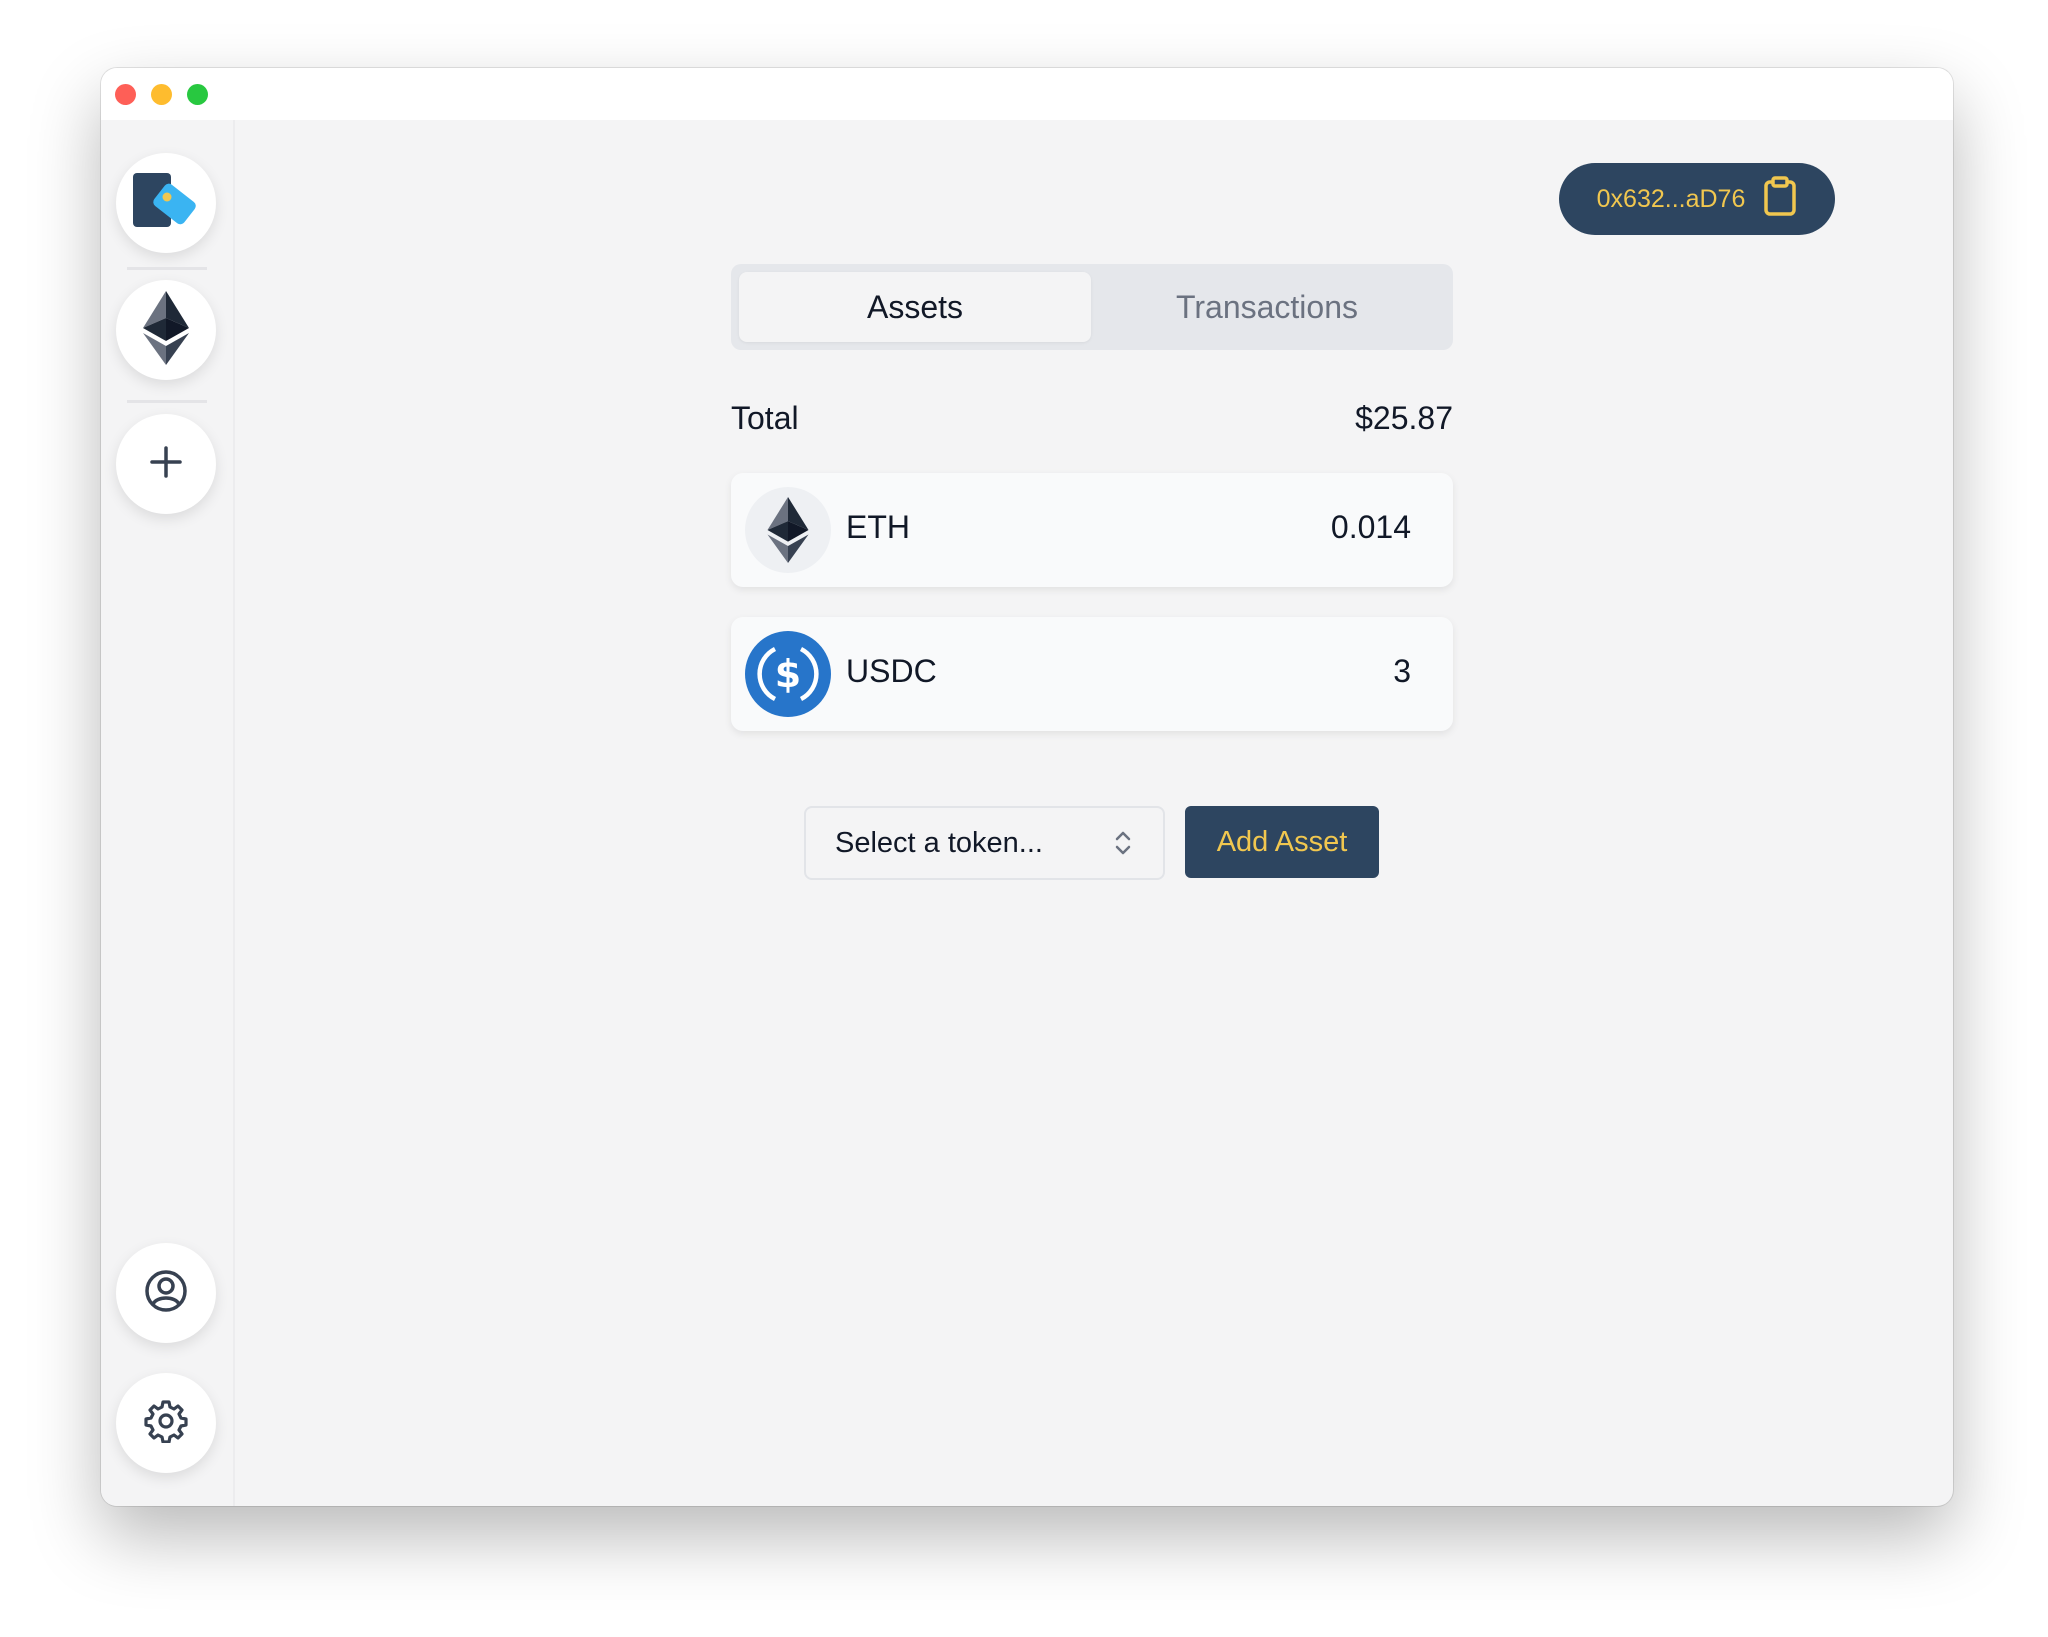  I want to click on total-label: Total, so click(765, 418).